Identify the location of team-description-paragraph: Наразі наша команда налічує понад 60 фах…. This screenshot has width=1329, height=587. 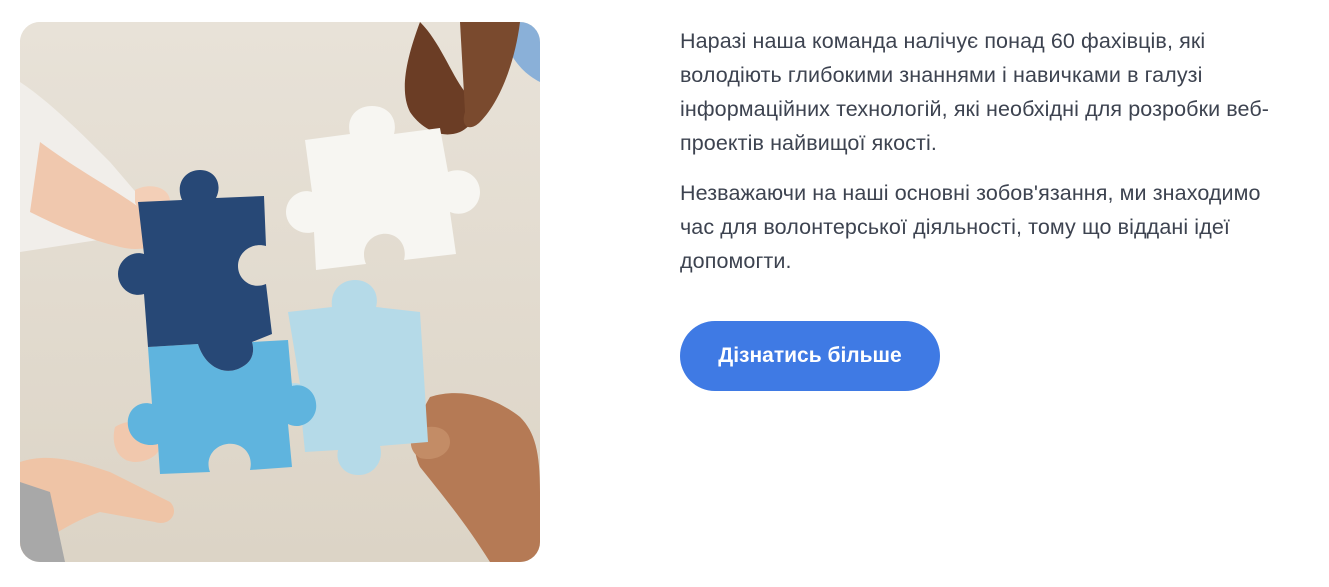
(975, 92).